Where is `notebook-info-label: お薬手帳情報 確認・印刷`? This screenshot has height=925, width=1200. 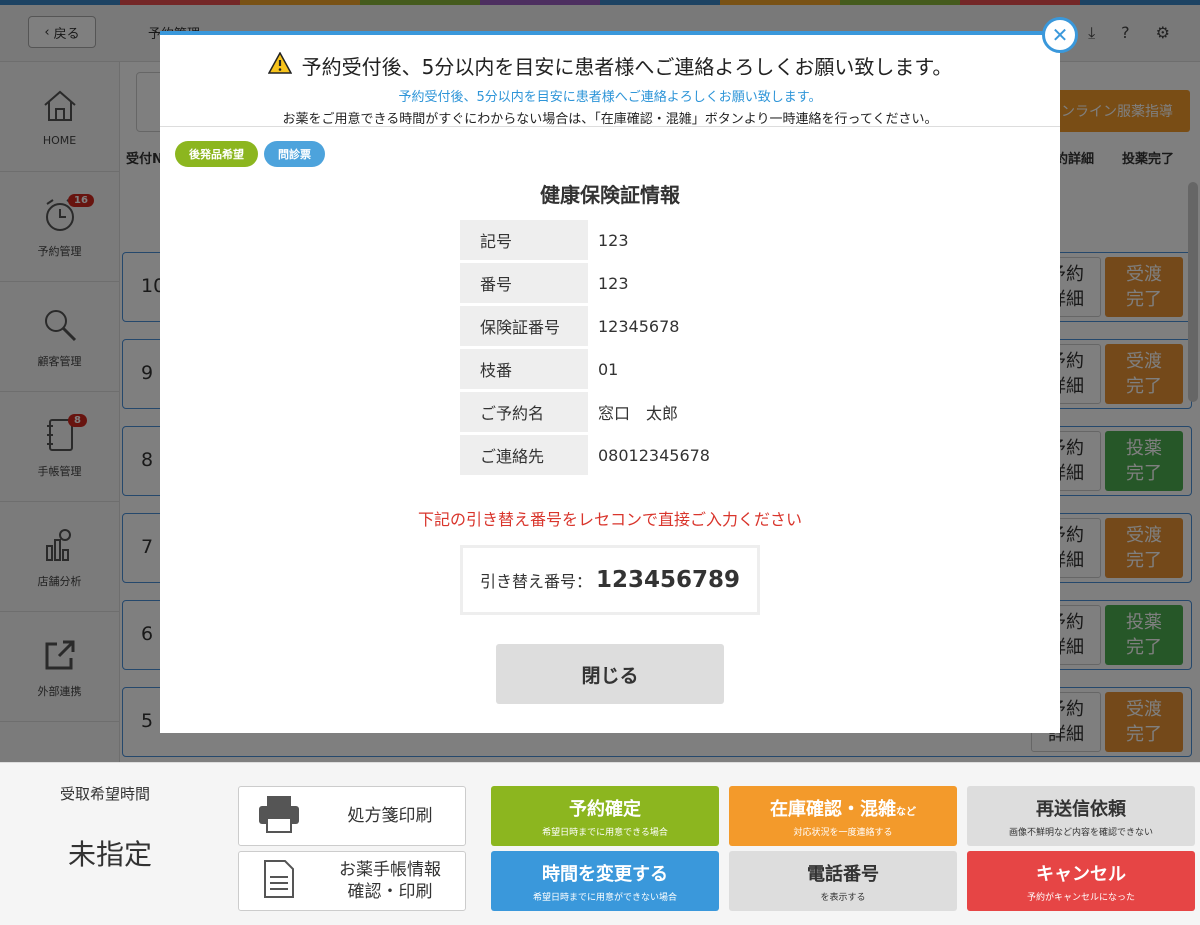 notebook-info-label: お薬手帳情報 確認・印刷 is located at coordinates (399, 881).